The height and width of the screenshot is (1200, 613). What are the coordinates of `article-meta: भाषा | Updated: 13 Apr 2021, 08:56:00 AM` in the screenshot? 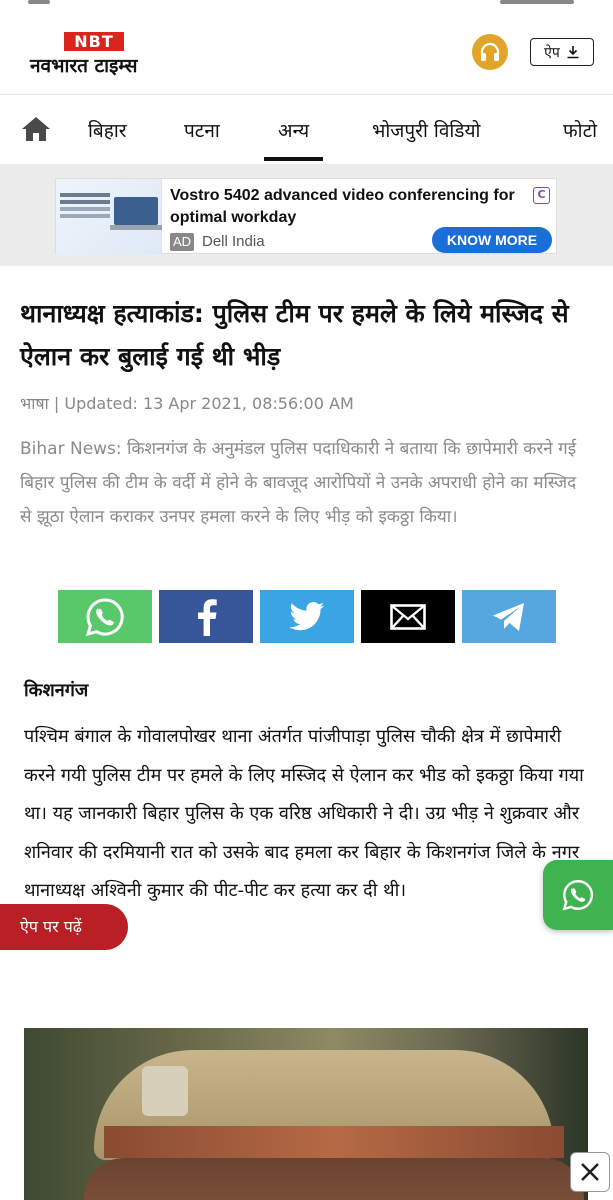 It's located at (187, 403).